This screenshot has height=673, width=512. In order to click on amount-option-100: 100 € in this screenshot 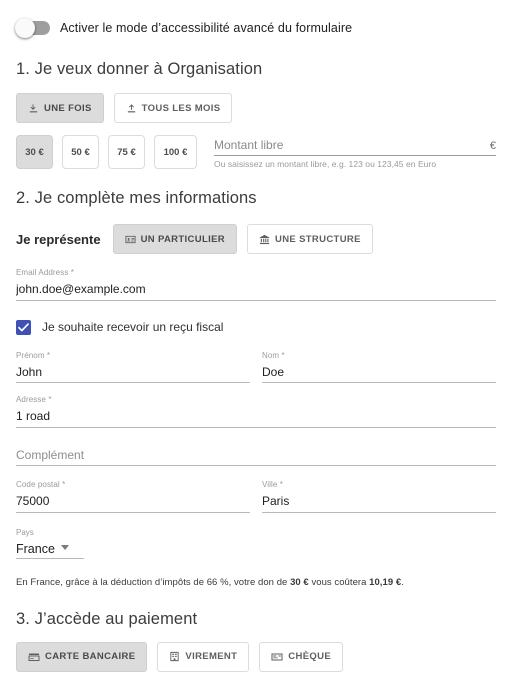, I will do `click(175, 152)`.